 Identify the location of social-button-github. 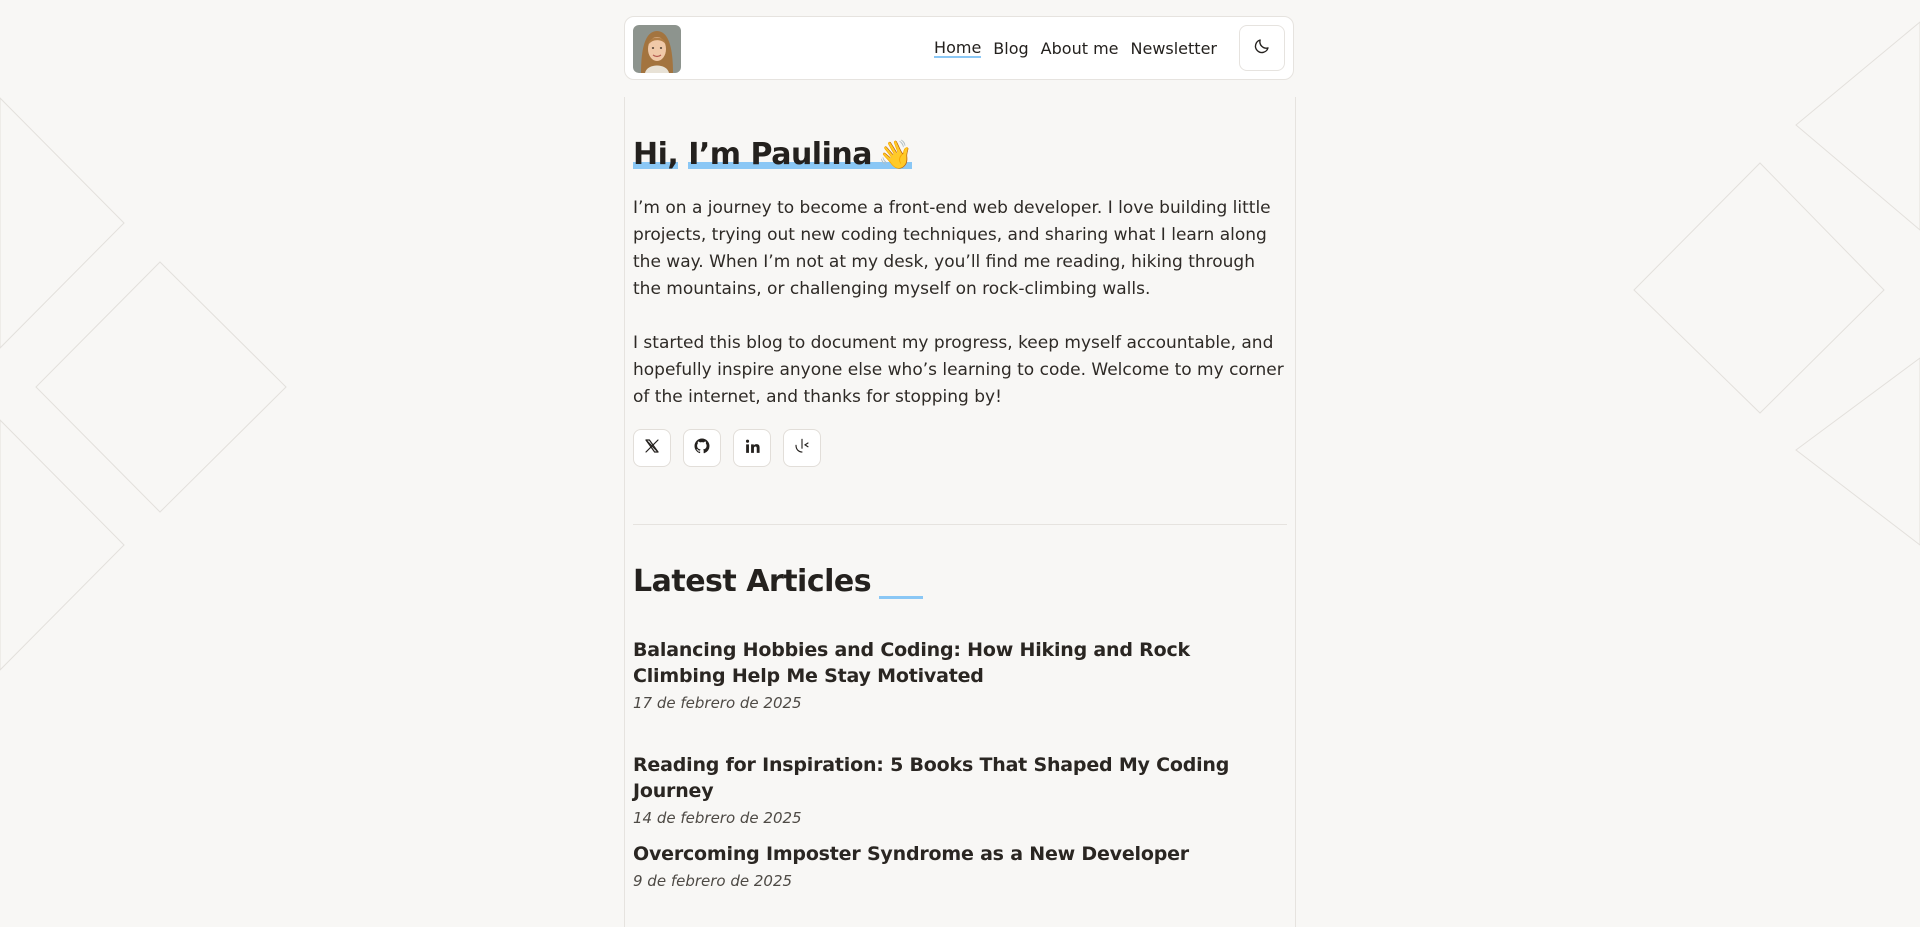
(702, 448).